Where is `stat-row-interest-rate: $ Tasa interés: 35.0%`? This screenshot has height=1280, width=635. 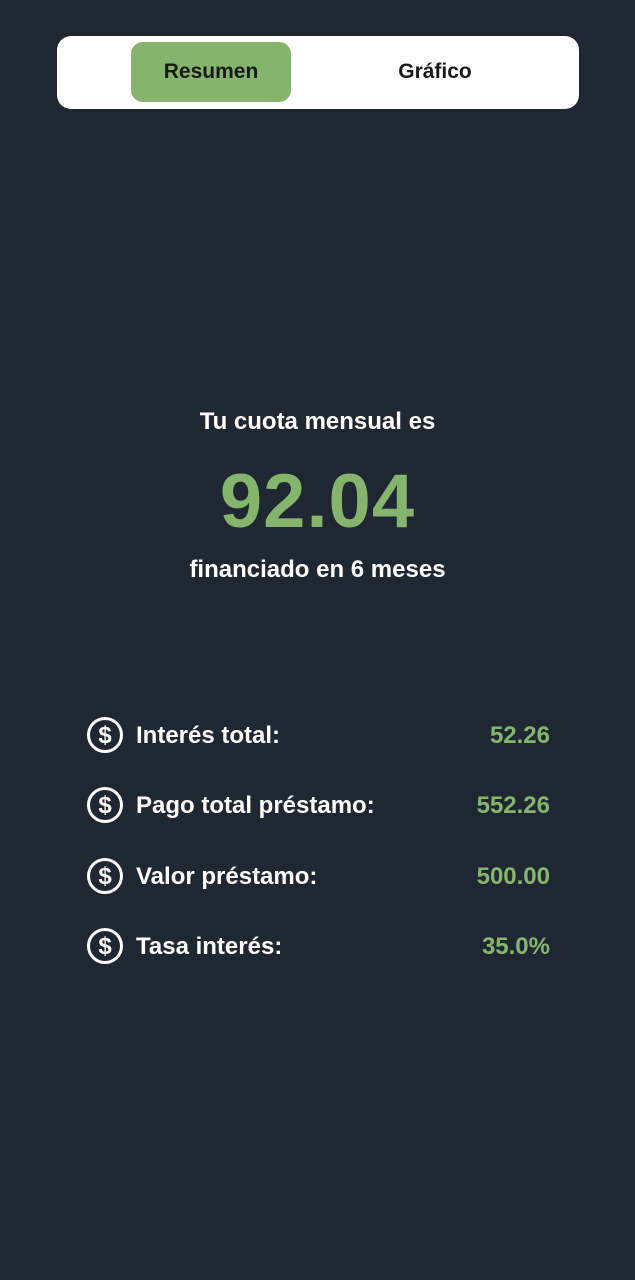
stat-row-interest-rate: $ Tasa interés: 35.0% is located at coordinates (318, 947).